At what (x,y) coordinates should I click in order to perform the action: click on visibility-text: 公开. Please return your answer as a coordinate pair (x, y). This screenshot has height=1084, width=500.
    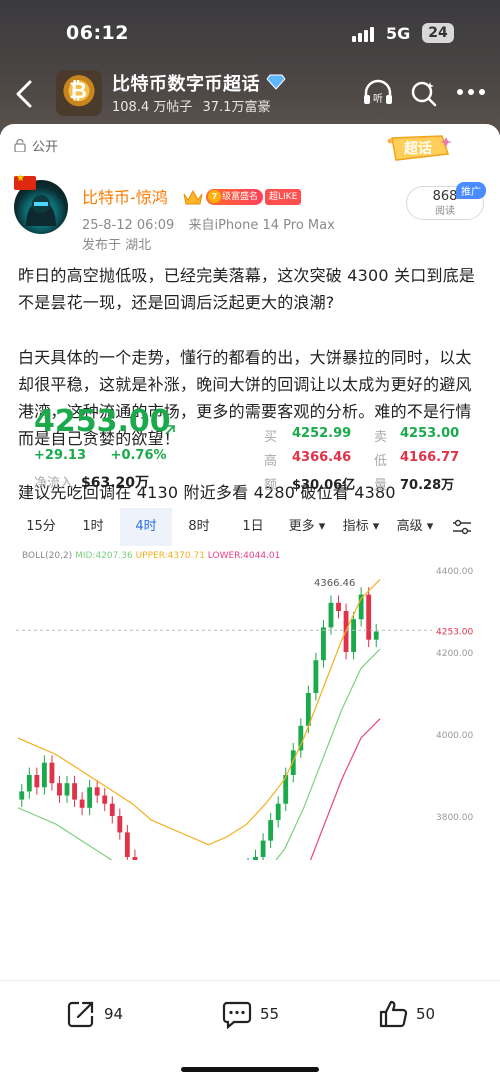
    Looking at the image, I should click on (45, 147).